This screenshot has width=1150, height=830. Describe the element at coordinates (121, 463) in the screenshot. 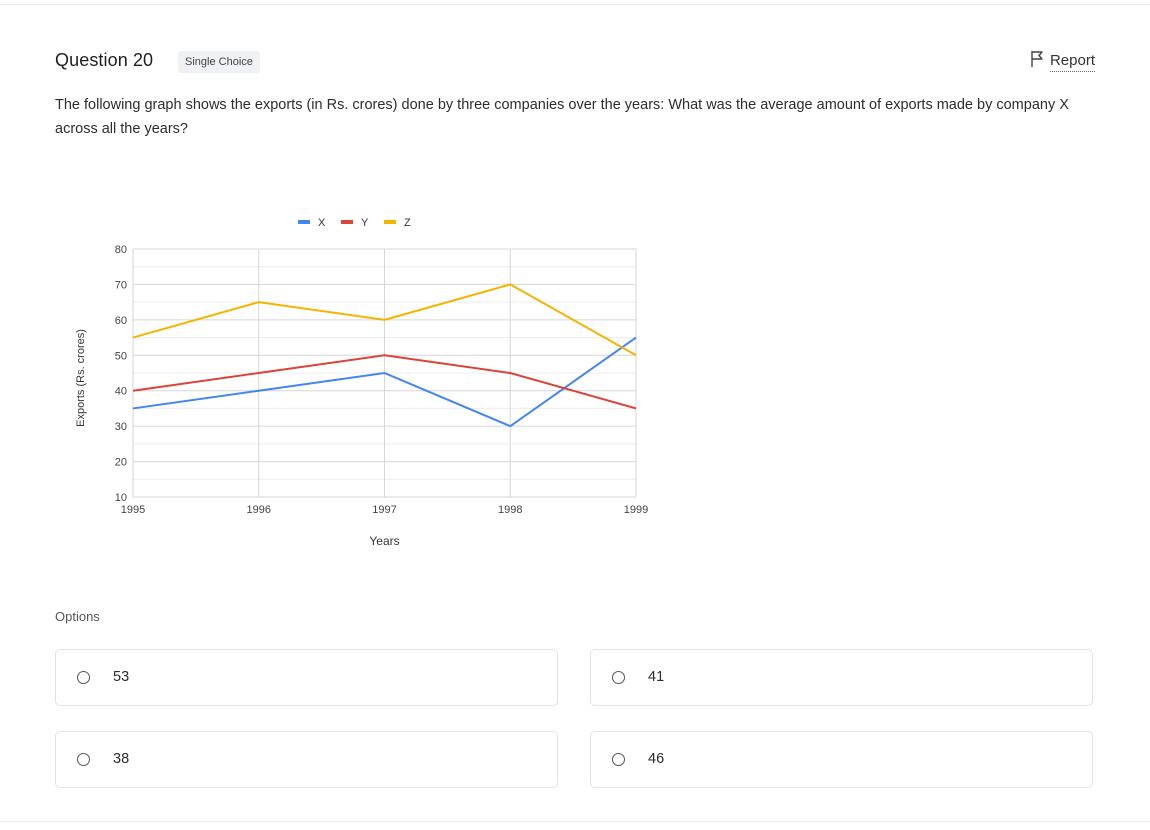

I see `y-tick-label: 20` at that location.